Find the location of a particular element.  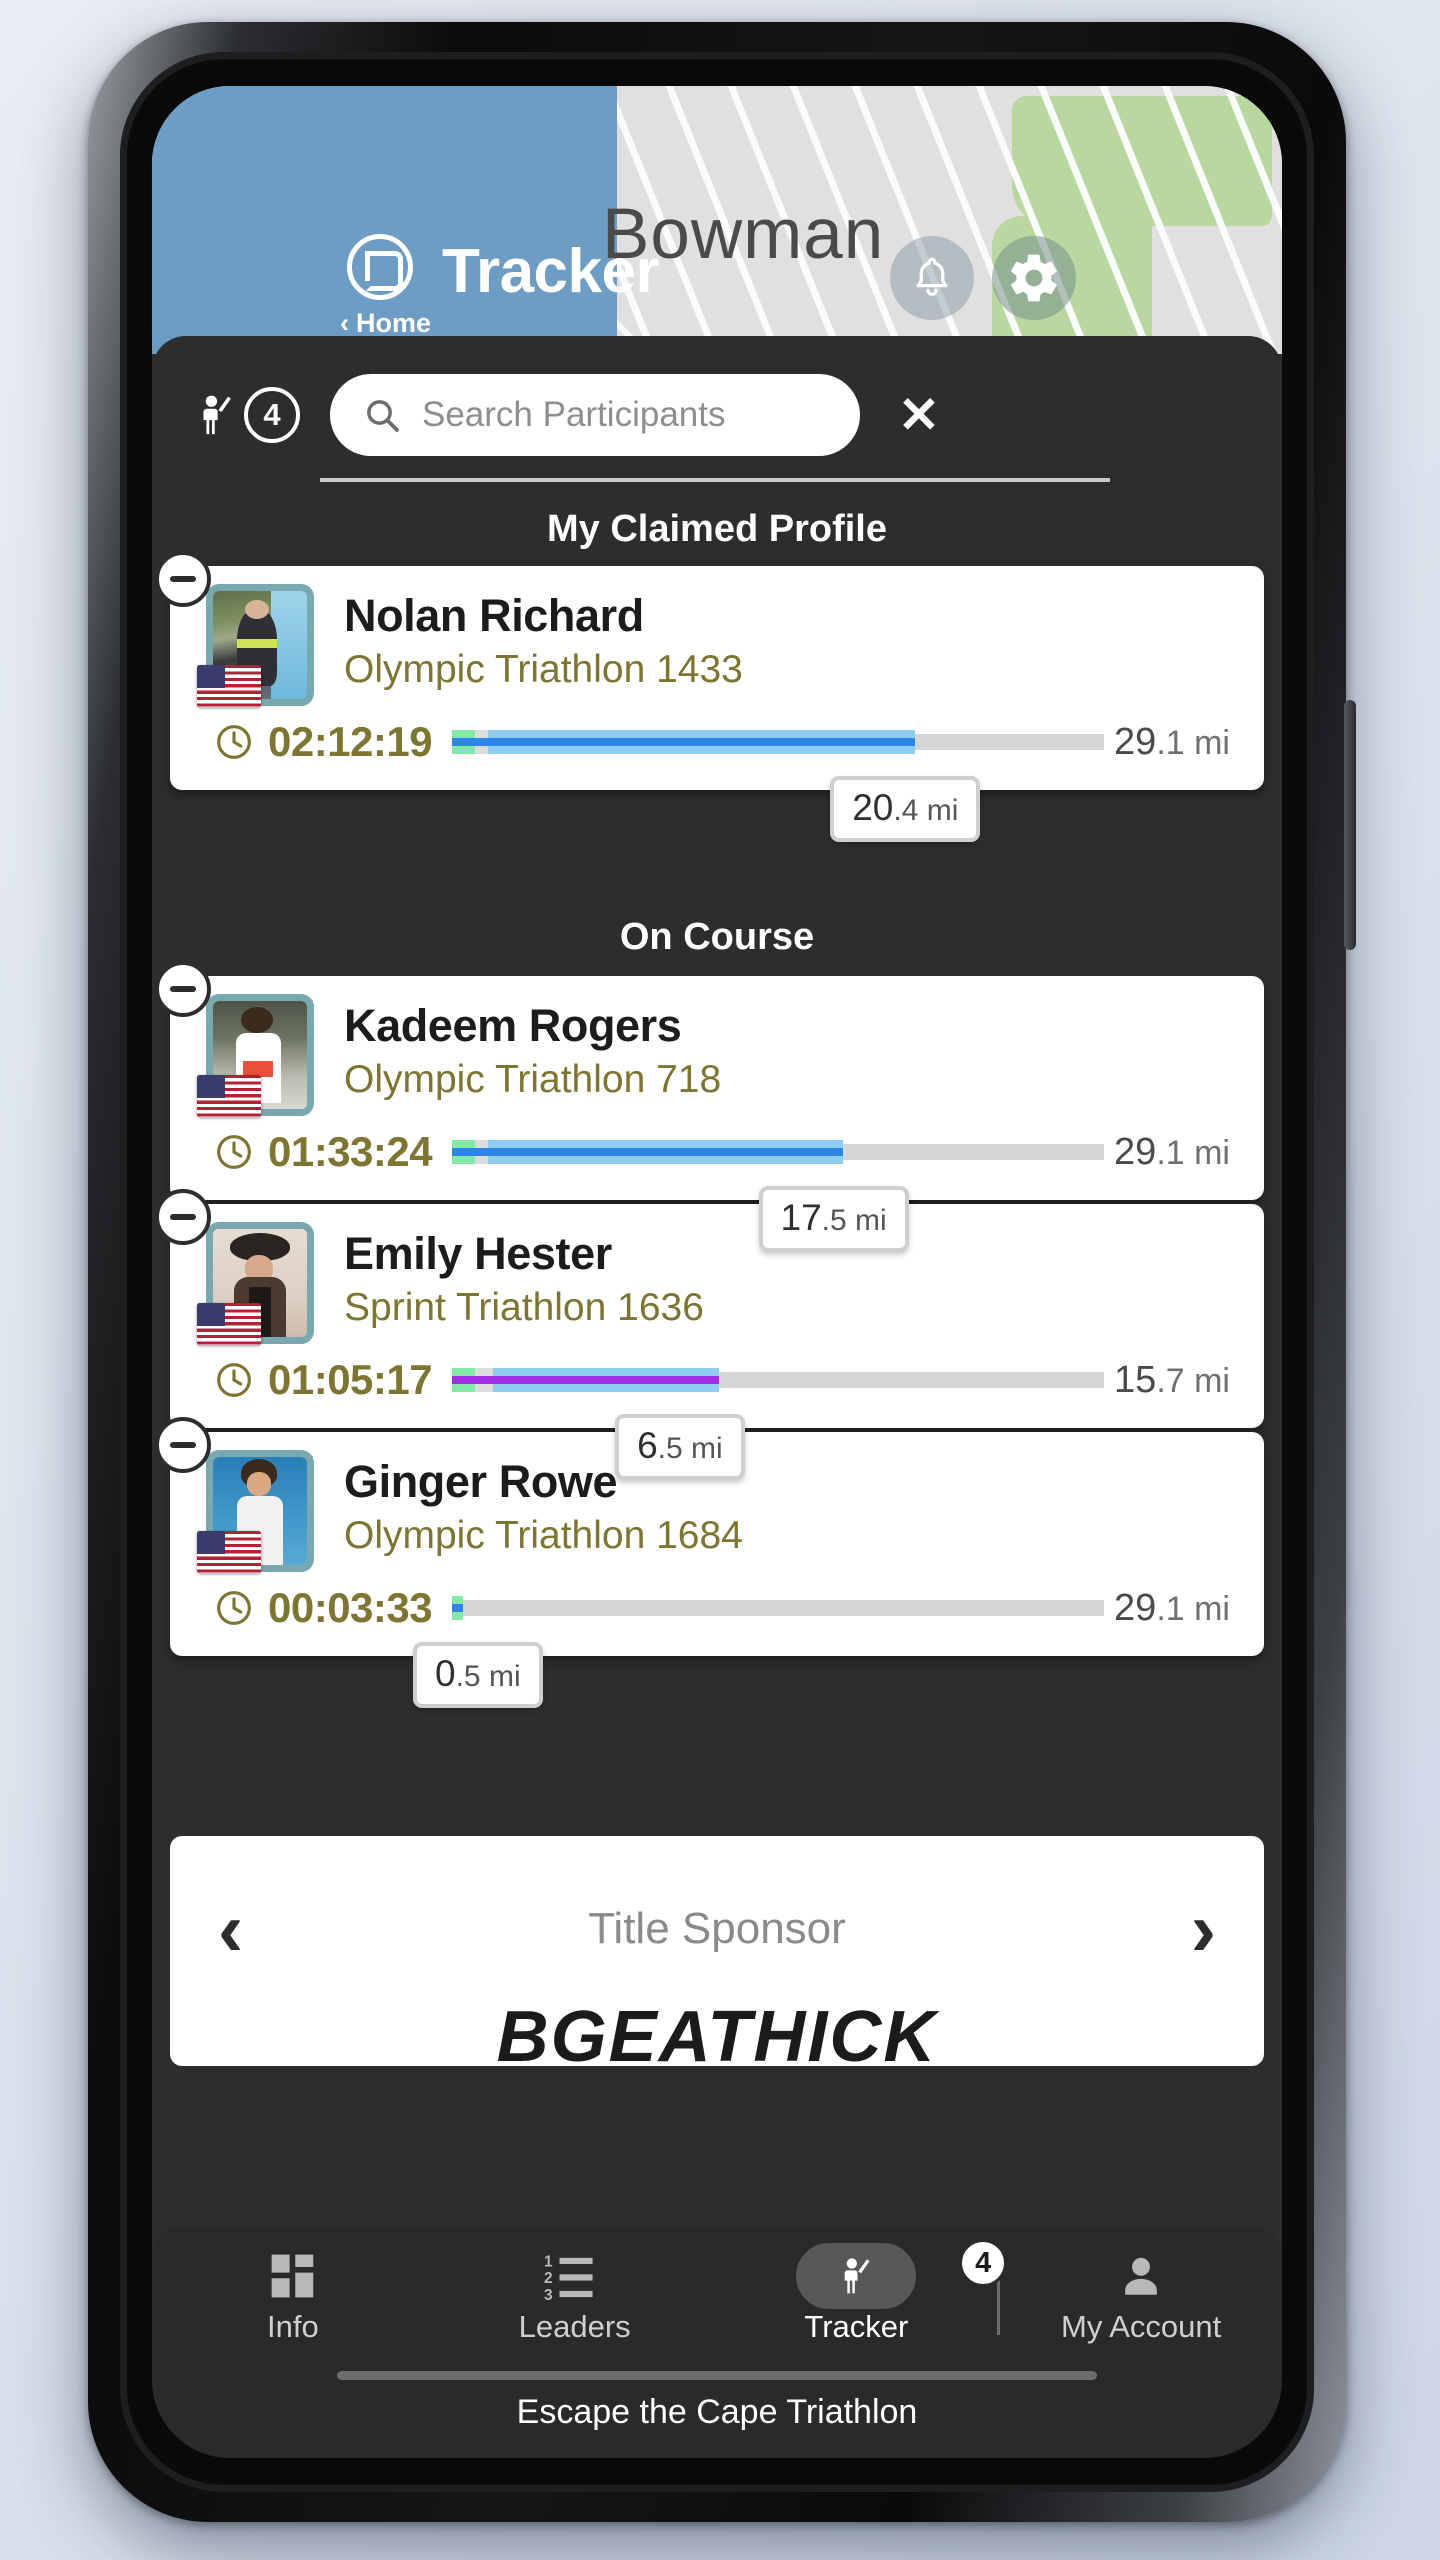

back-to-home-button: ‹ Home is located at coordinates (385, 323).